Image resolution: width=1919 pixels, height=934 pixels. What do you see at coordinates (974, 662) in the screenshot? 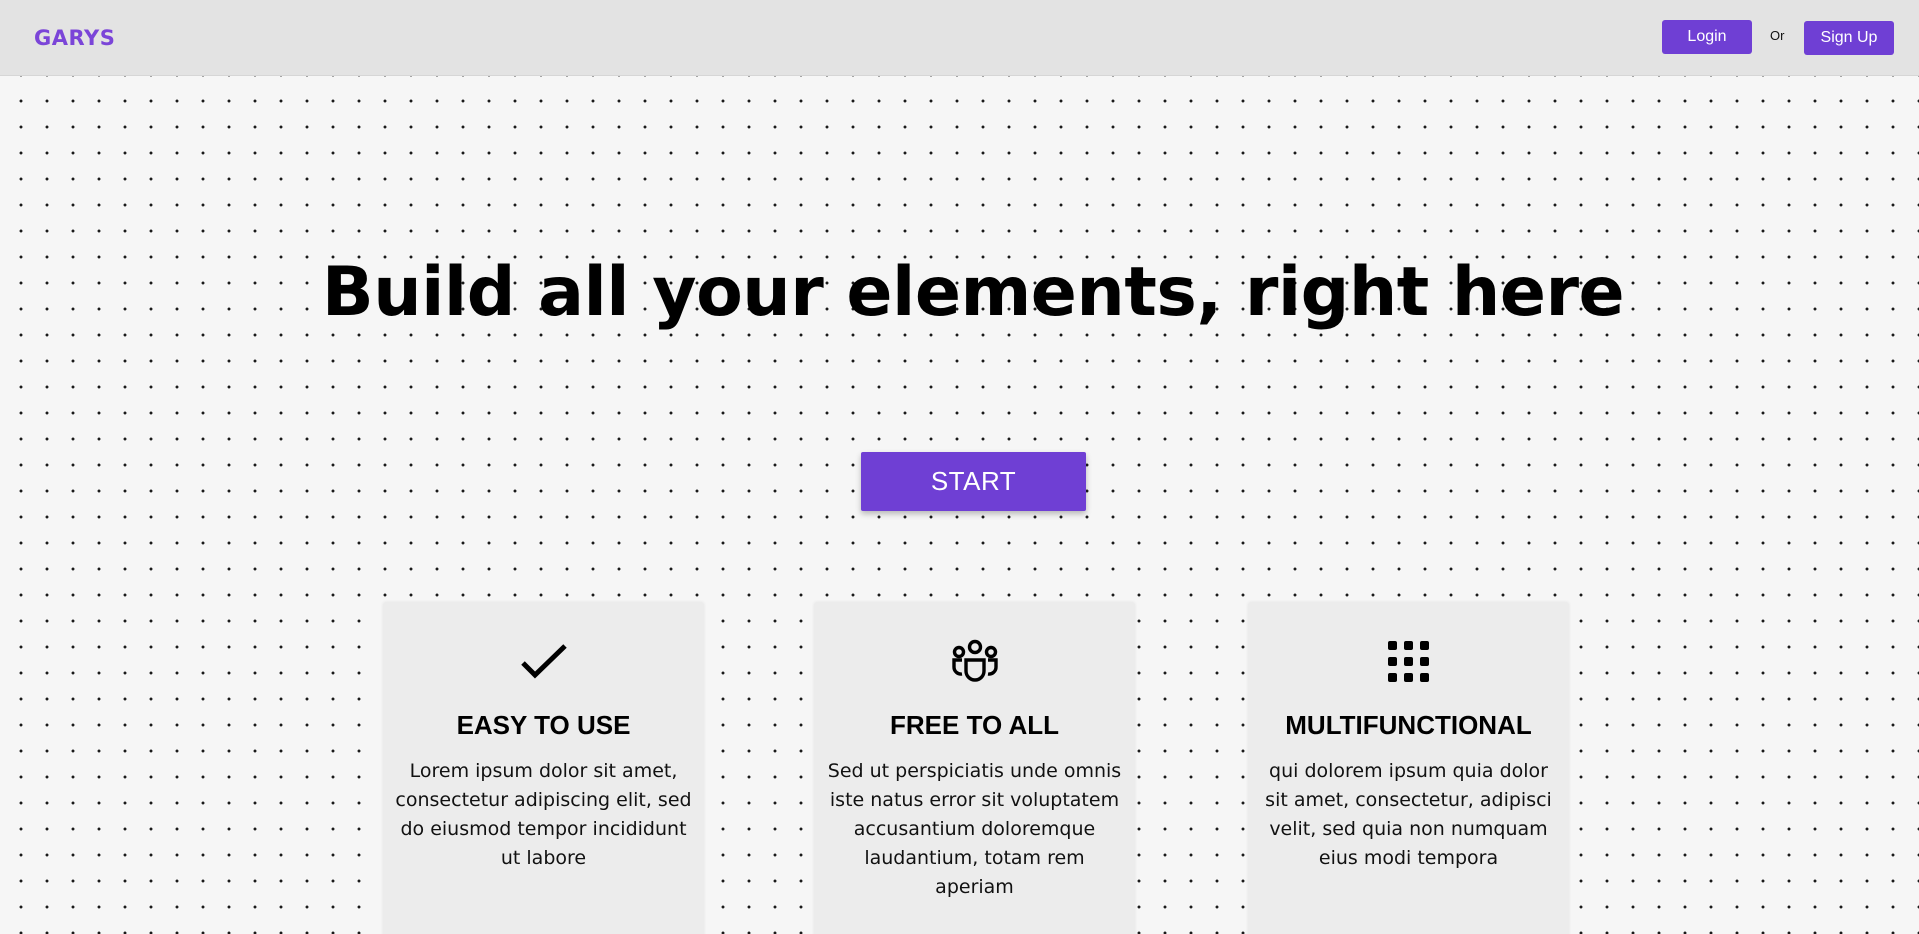
I see `people-group-icon` at bounding box center [974, 662].